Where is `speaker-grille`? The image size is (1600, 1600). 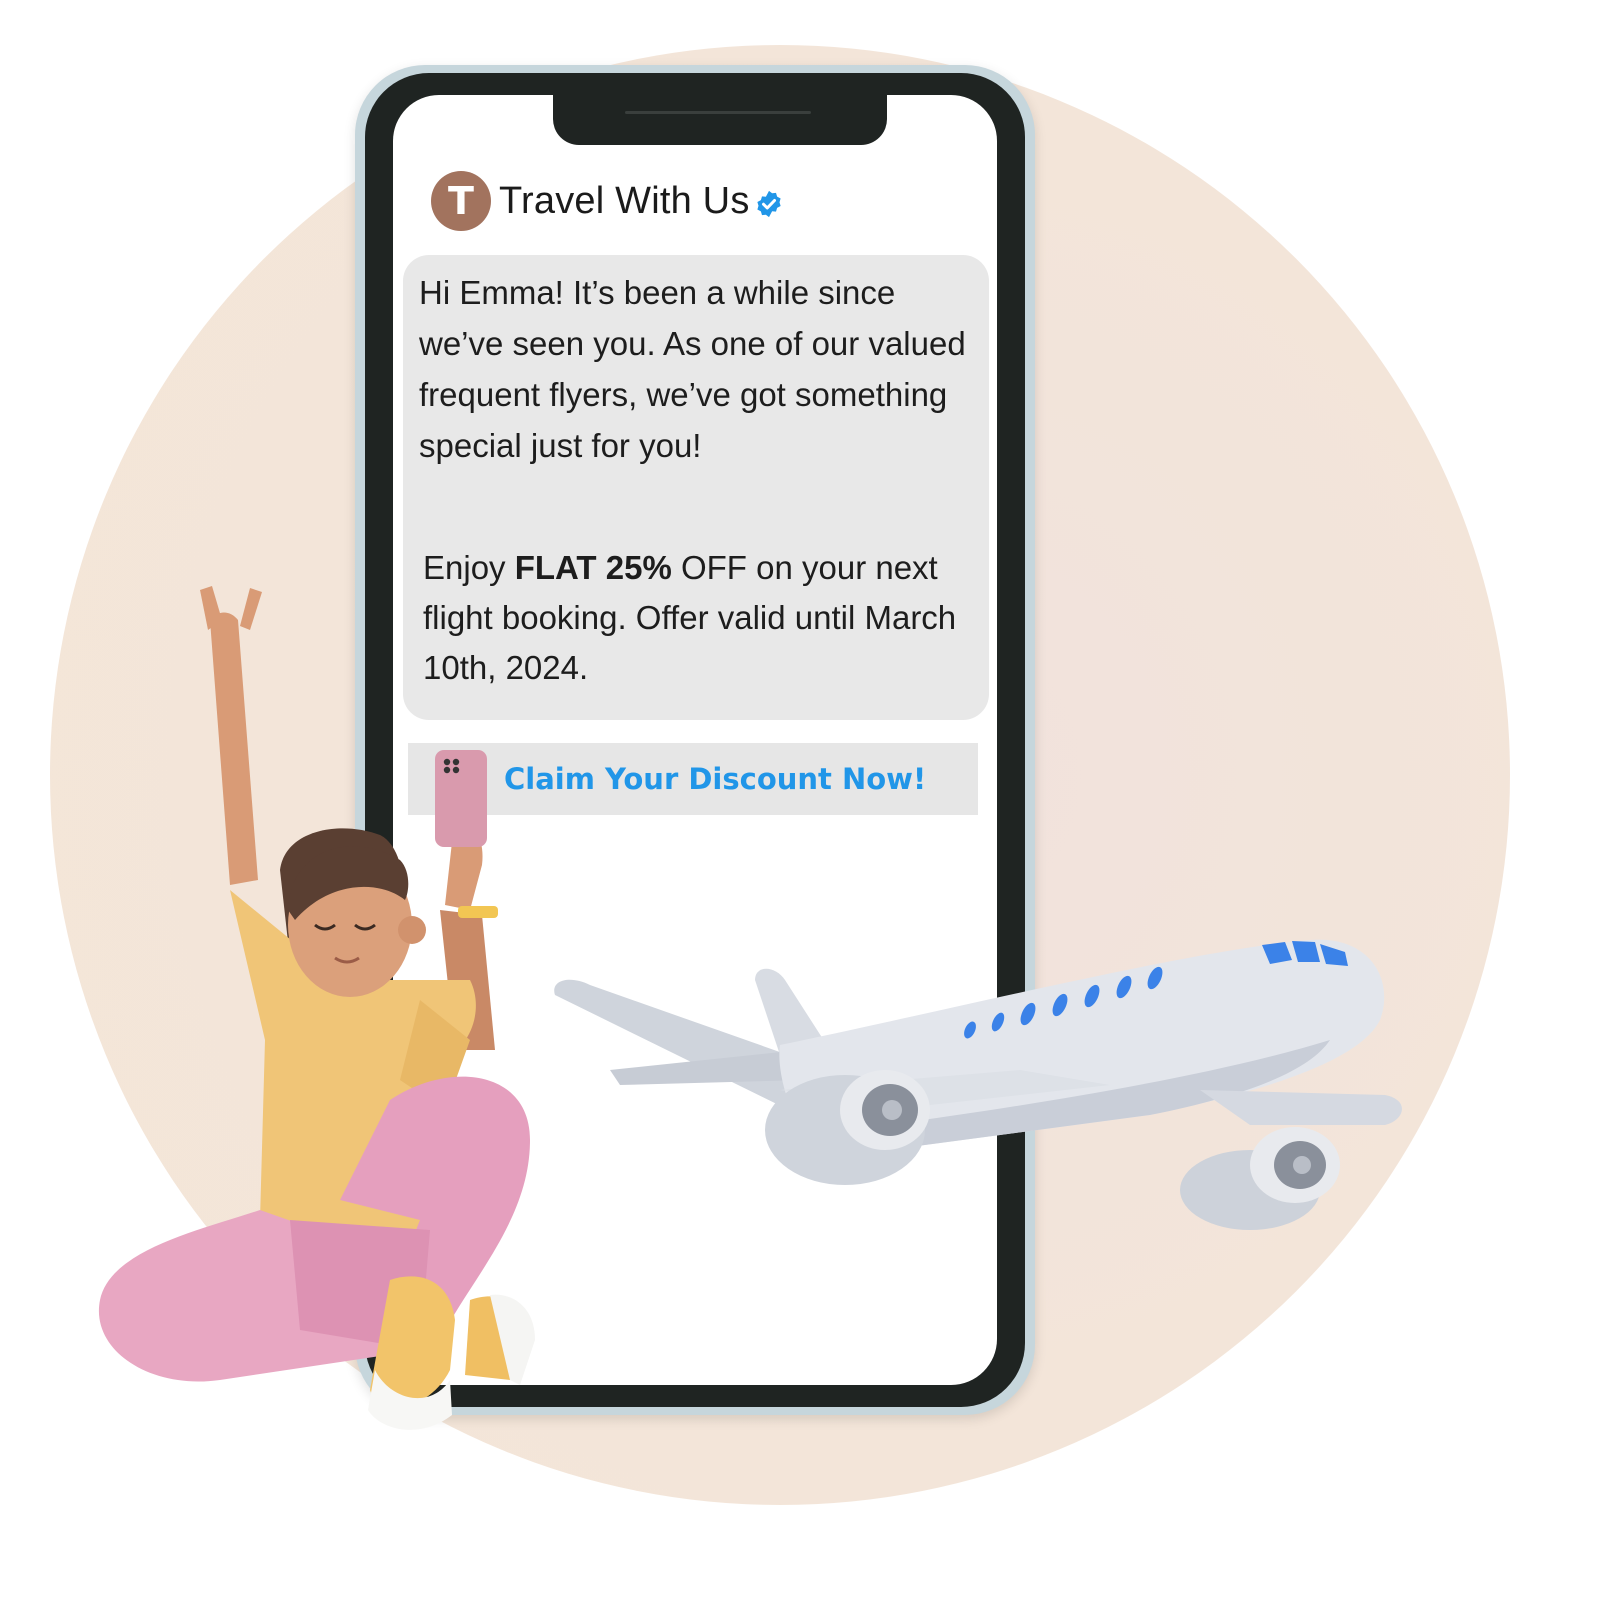 speaker-grille is located at coordinates (718, 112).